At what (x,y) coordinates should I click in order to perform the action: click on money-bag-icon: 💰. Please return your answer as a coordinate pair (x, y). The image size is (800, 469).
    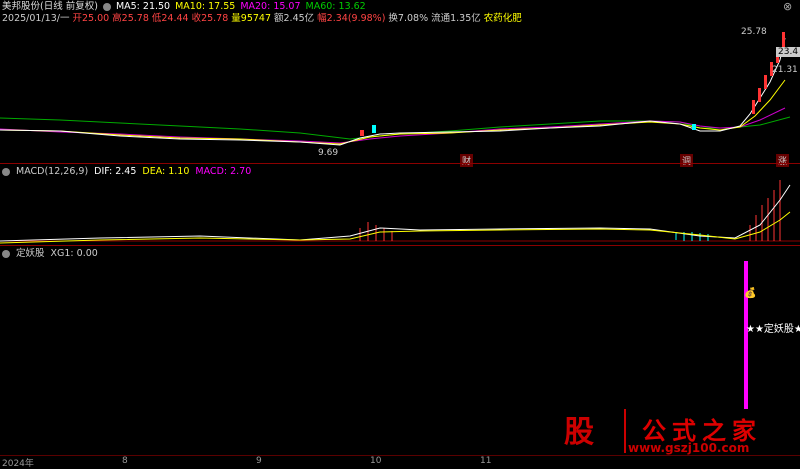
    Looking at the image, I should click on (750, 293).